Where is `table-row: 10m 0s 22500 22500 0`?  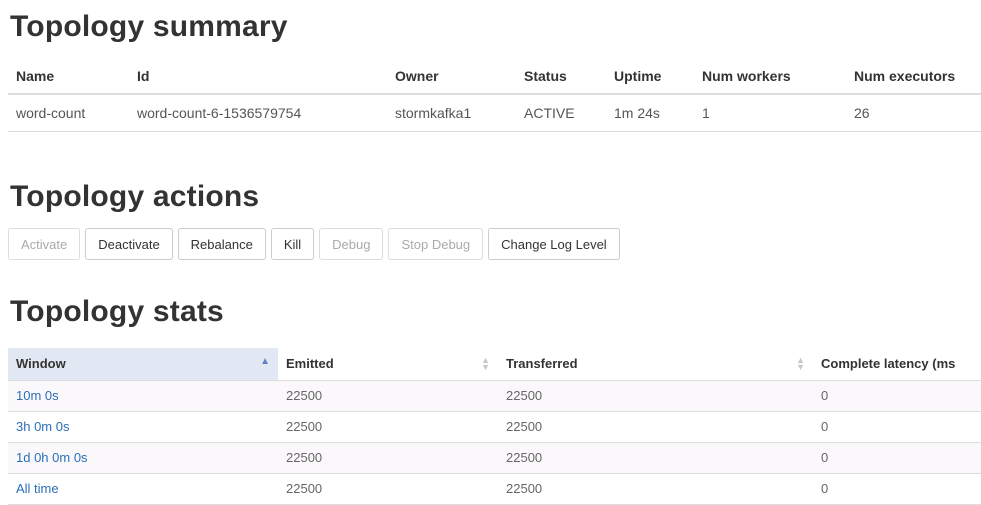
table-row: 10m 0s 22500 22500 0 is located at coordinates (494, 396).